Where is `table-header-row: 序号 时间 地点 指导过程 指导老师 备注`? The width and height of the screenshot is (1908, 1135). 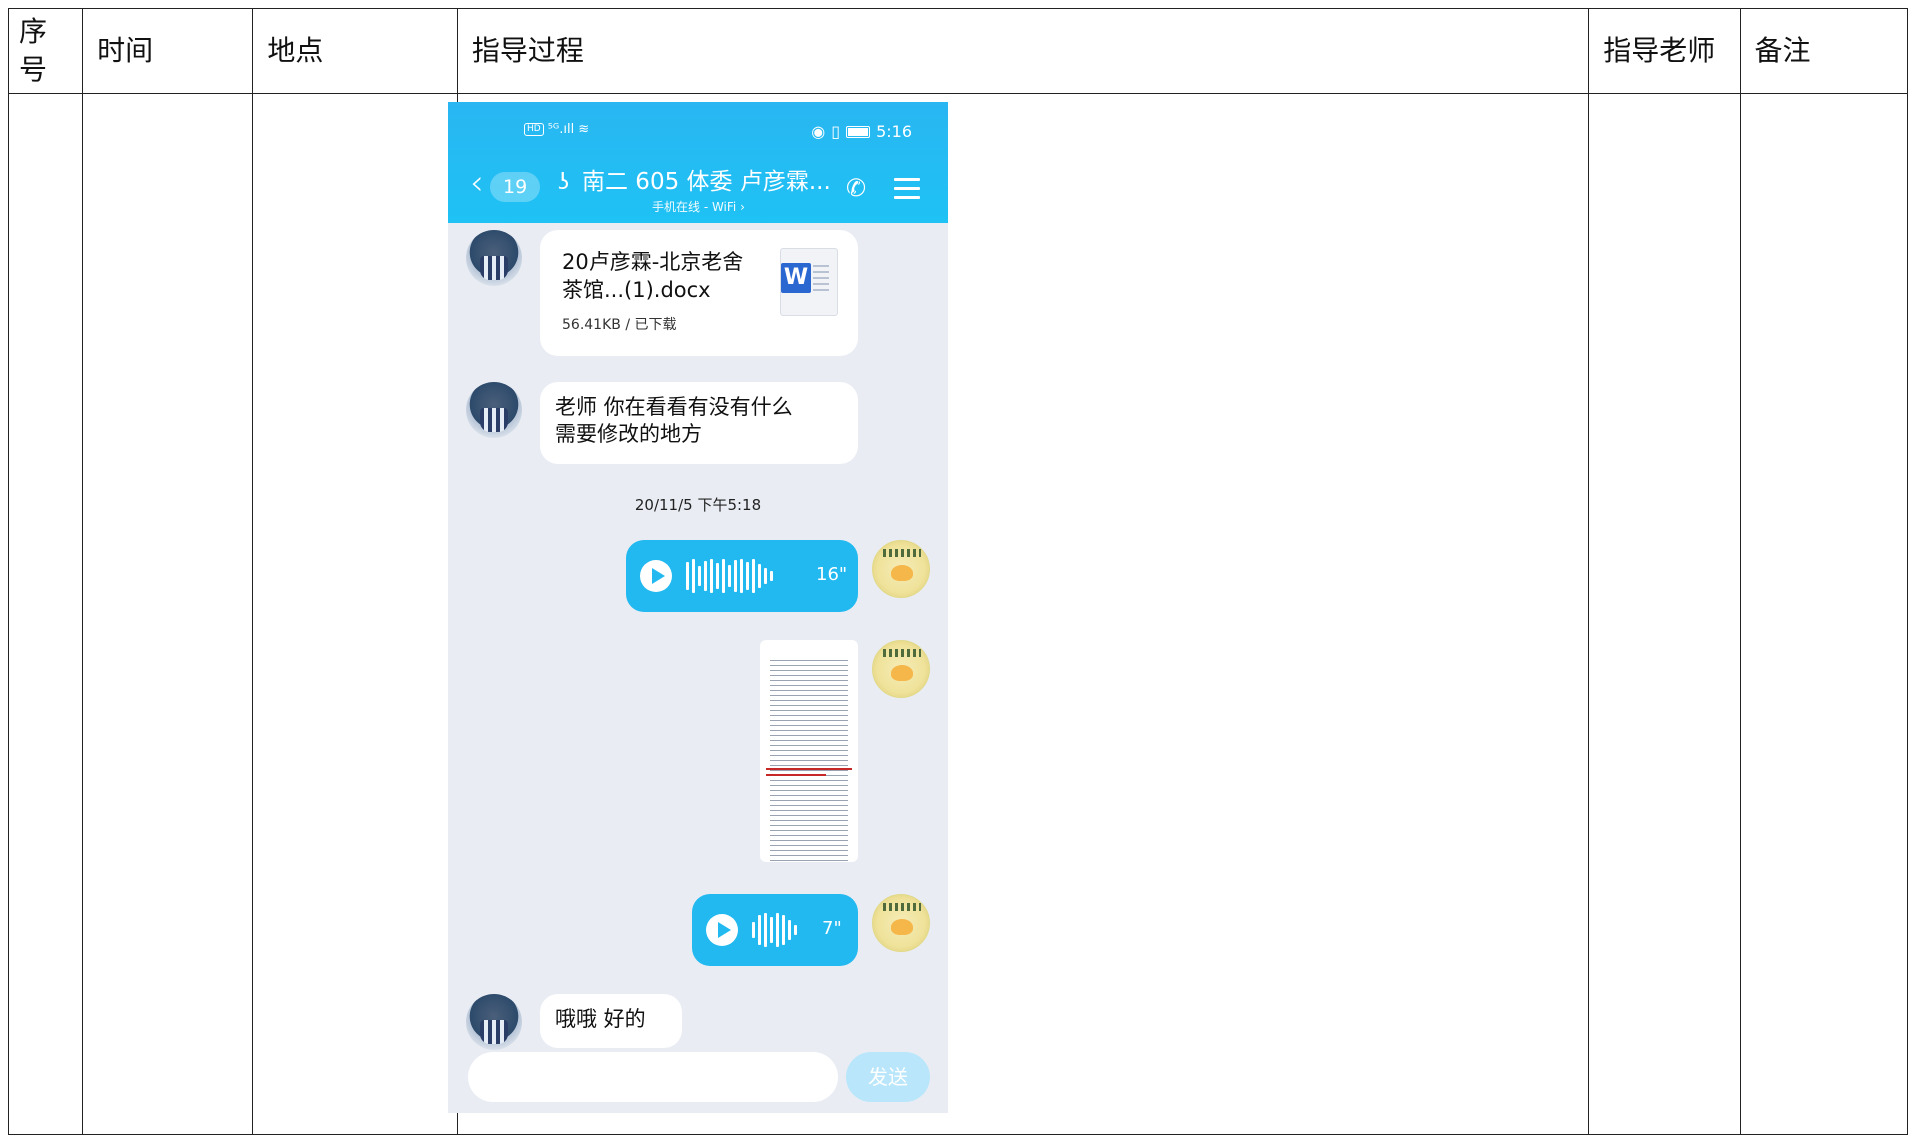
table-header-row: 序号 时间 地点 指导过程 指导老师 备注 is located at coordinates (957, 51).